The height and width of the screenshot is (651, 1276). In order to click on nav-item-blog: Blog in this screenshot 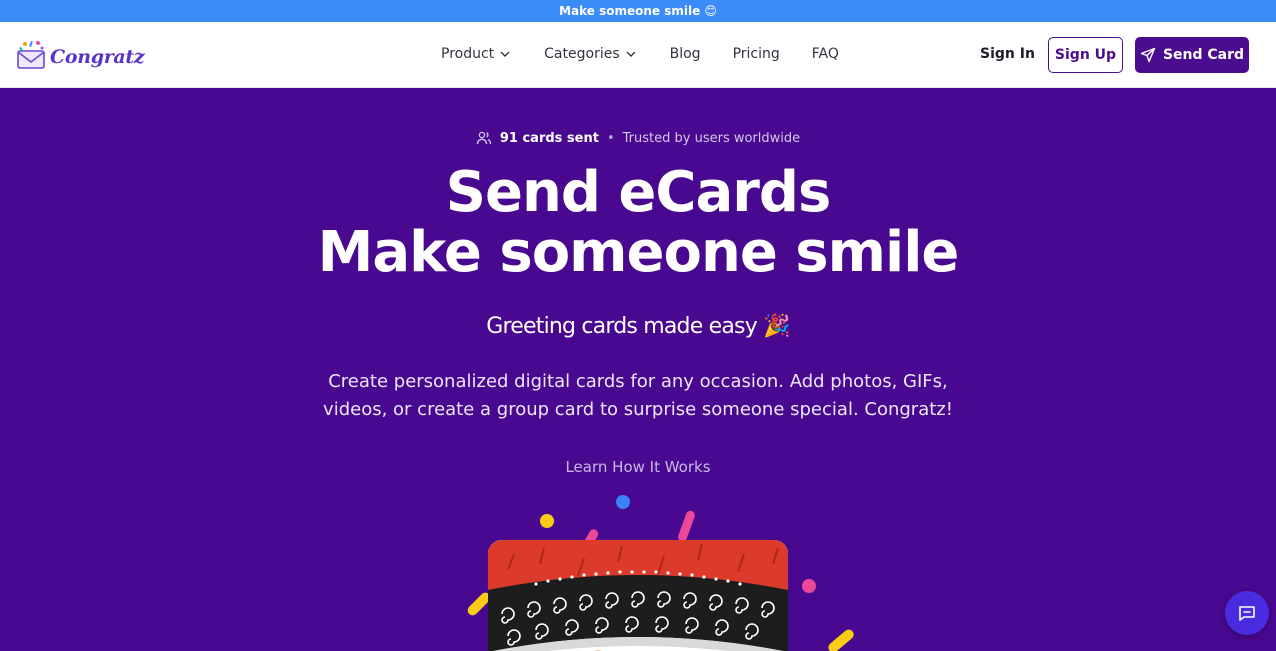, I will do `click(685, 54)`.